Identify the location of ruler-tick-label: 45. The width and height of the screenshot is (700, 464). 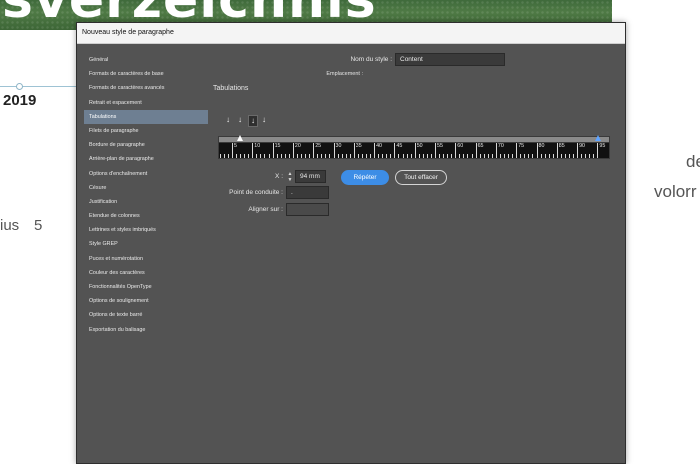
(399, 146).